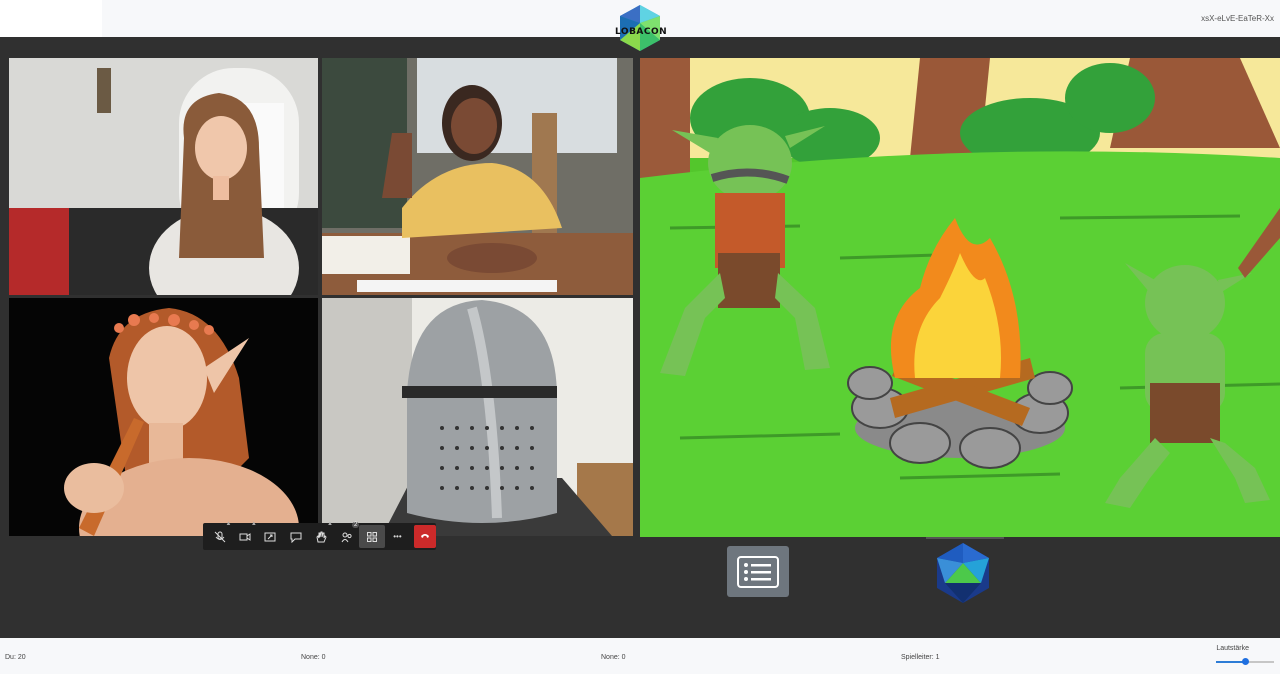 This screenshot has width=1280, height=674. I want to click on share-screen-button, so click(270, 536).